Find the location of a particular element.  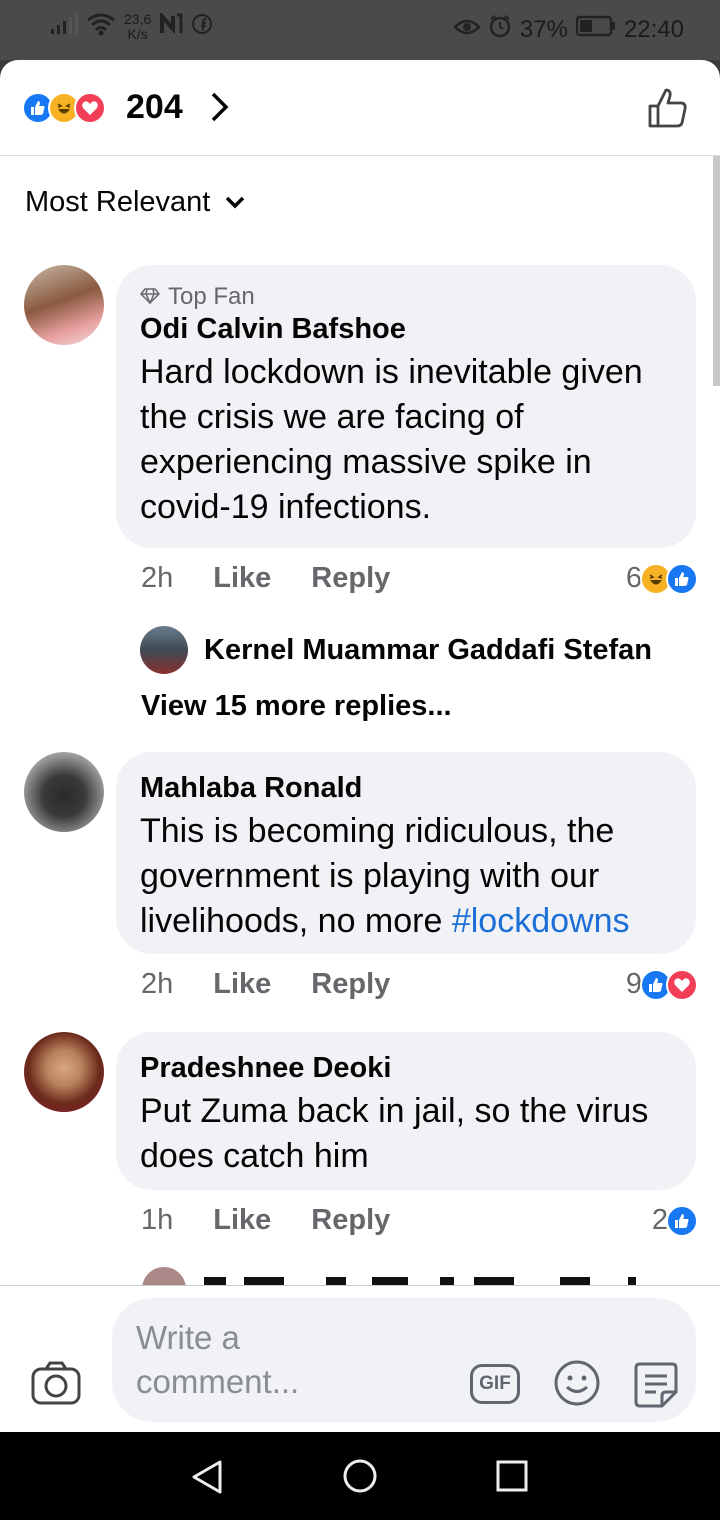

battery-percent: 37% is located at coordinates (543, 29).